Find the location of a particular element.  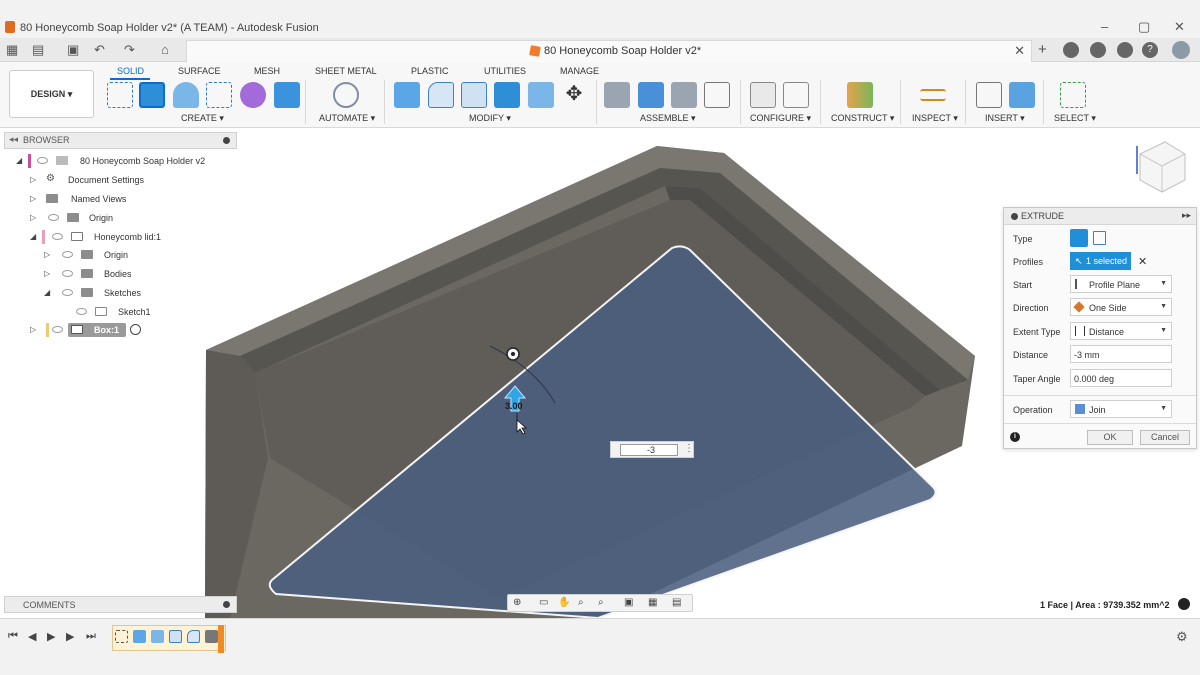

taper-angle-input: 0.000 deg is located at coordinates (1121, 378).